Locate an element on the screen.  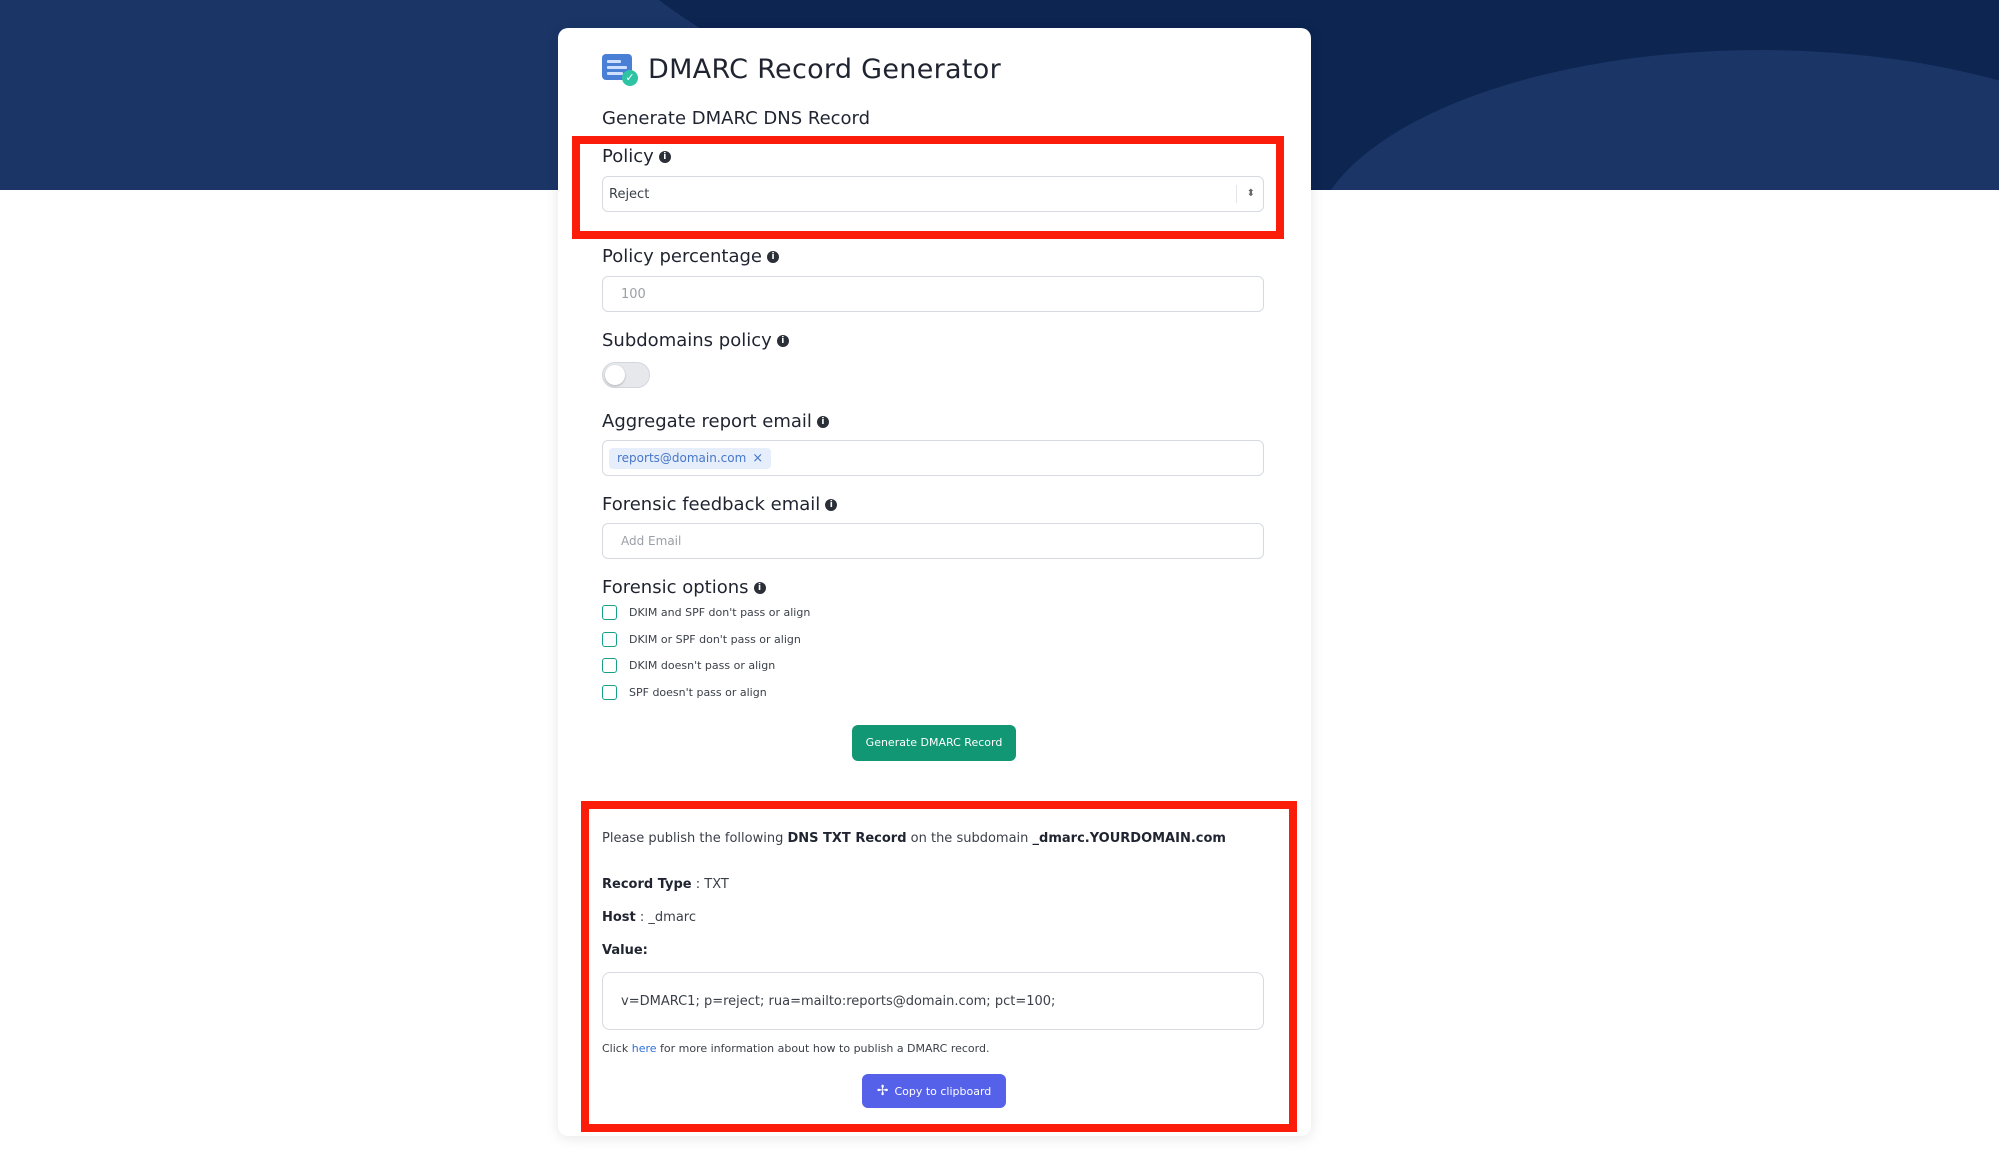
policy-label: Policy i is located at coordinates (636, 156).